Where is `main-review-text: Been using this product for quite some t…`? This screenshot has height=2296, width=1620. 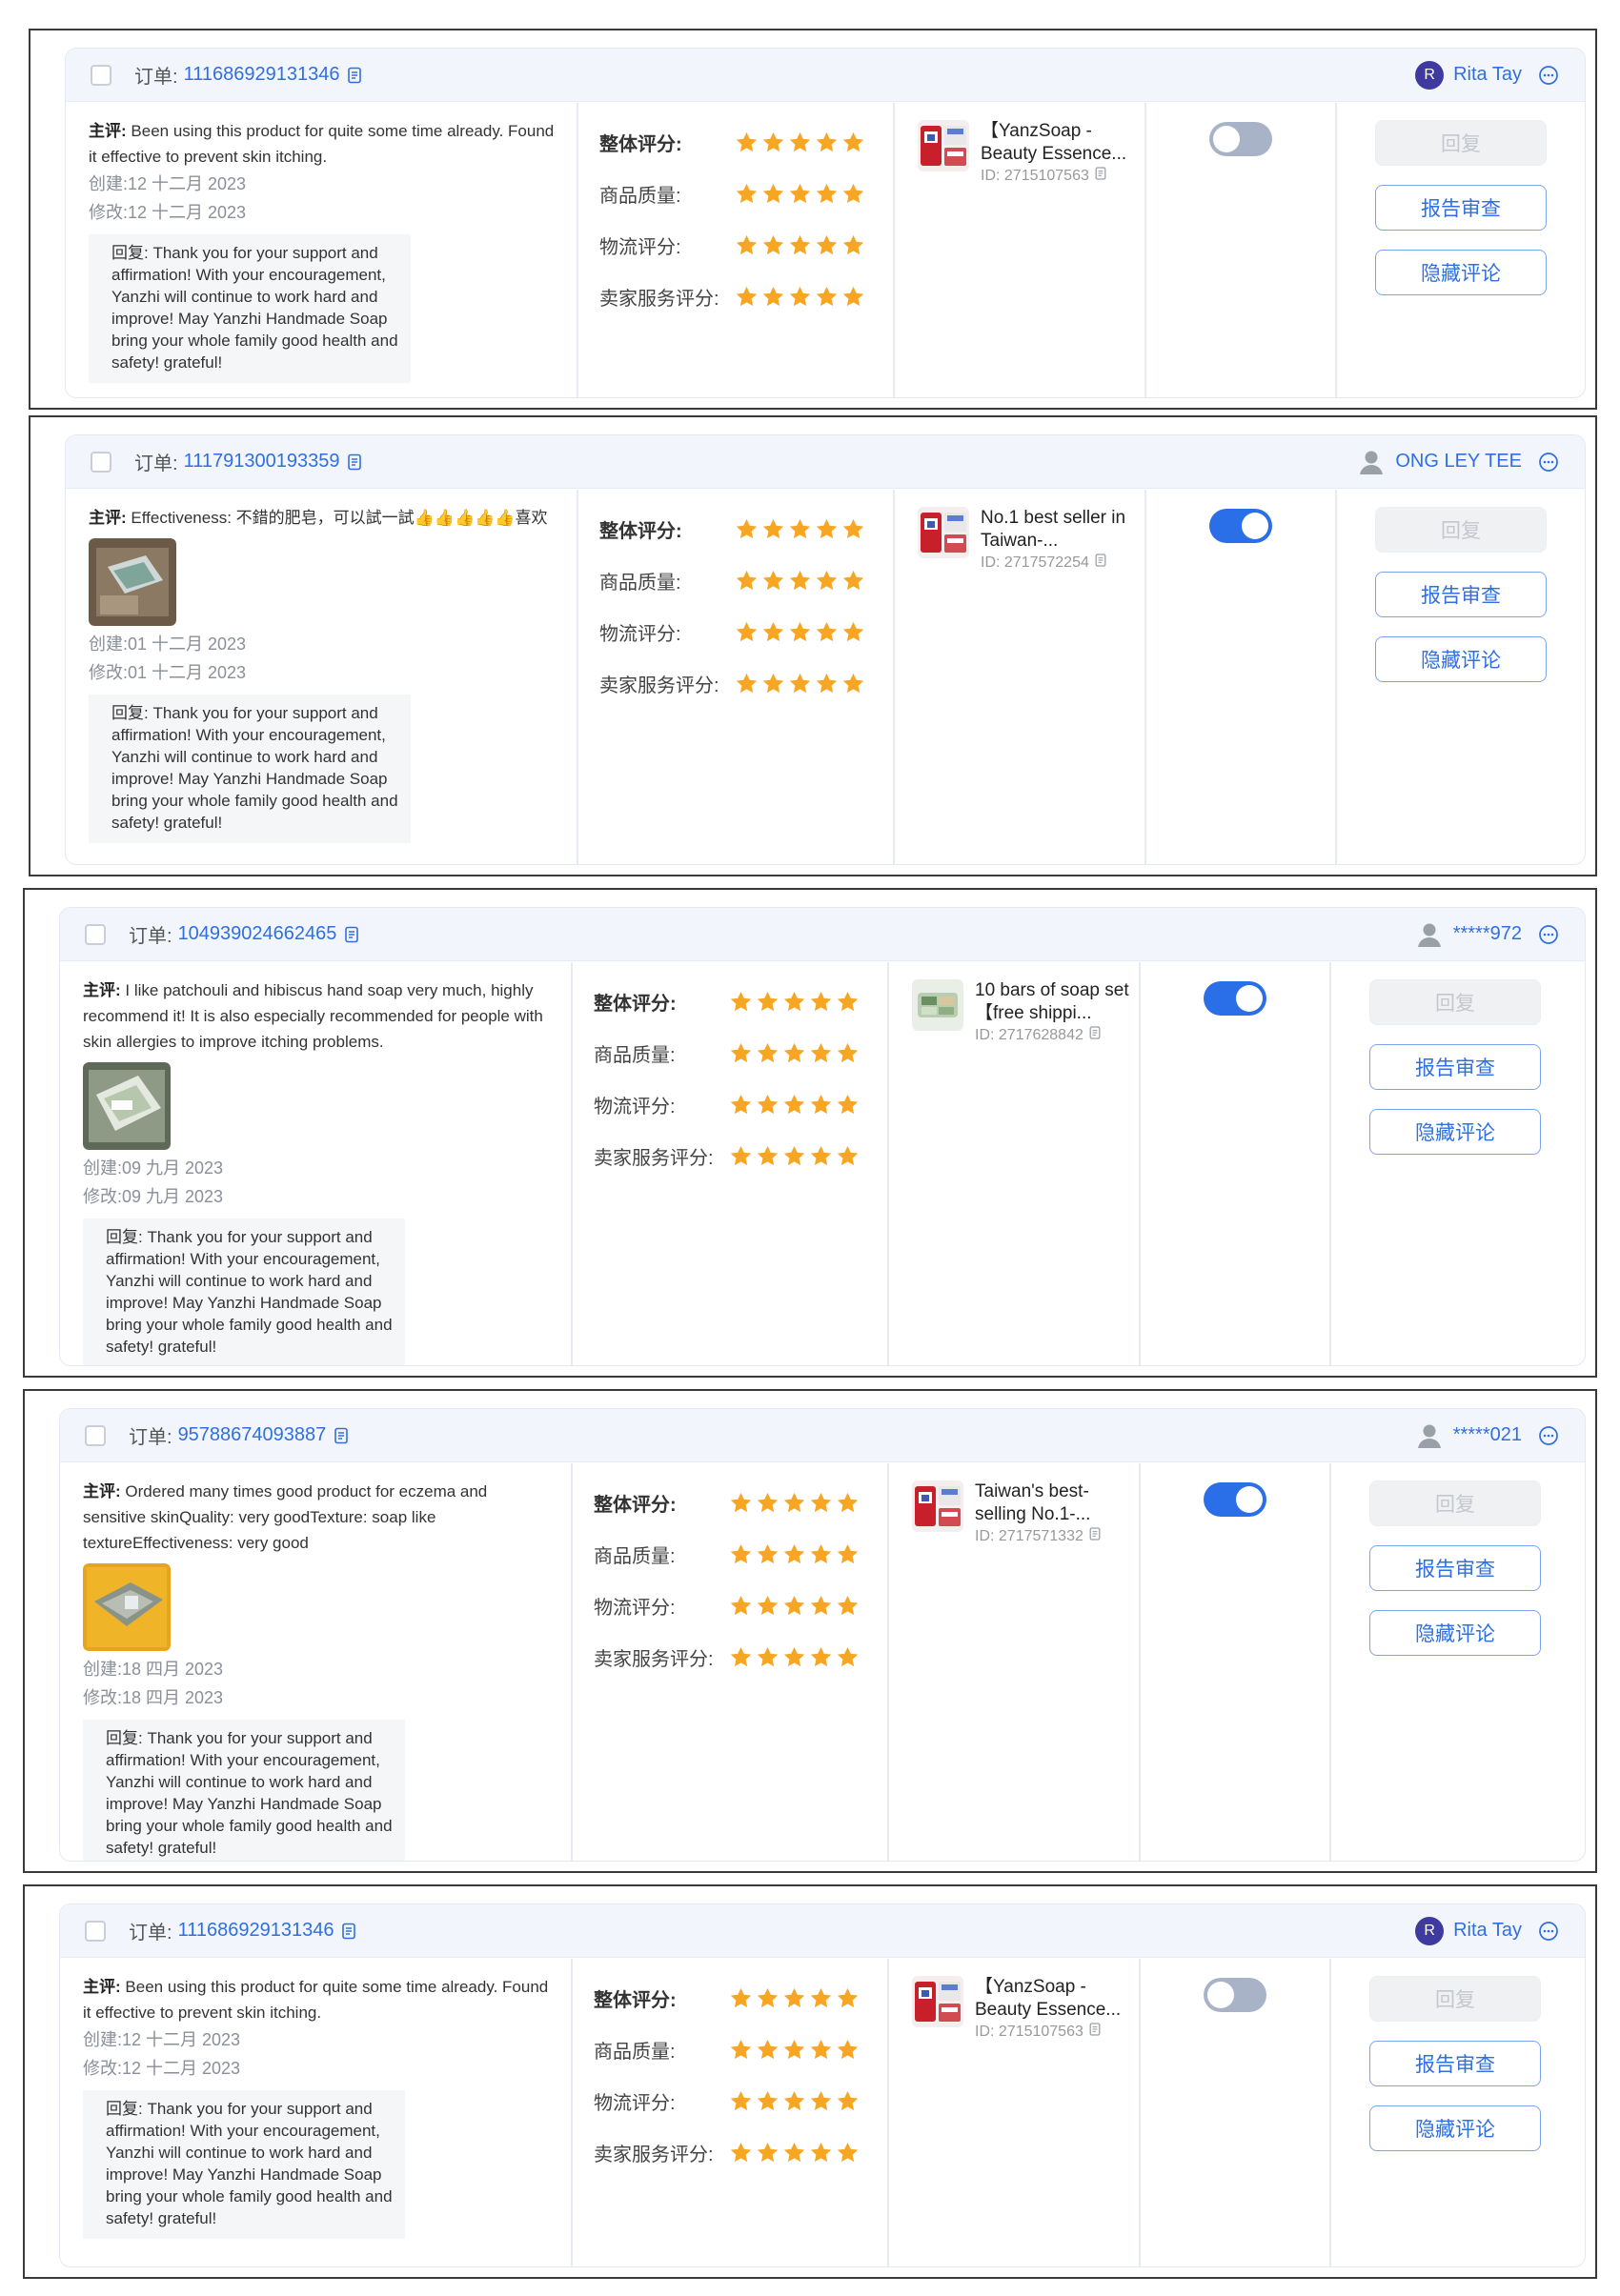
main-review-text: Been using this product for quite some t… is located at coordinates (322, 144).